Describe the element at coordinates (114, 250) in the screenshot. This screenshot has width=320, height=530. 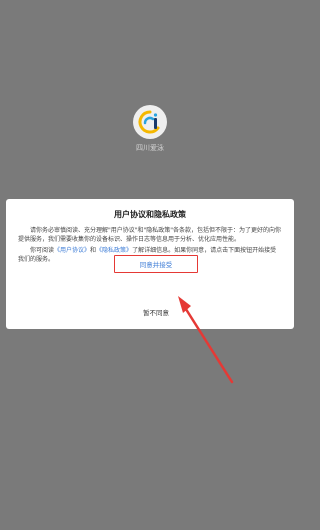
I see `privacy-policy-link: 《隐私政策》` at that location.